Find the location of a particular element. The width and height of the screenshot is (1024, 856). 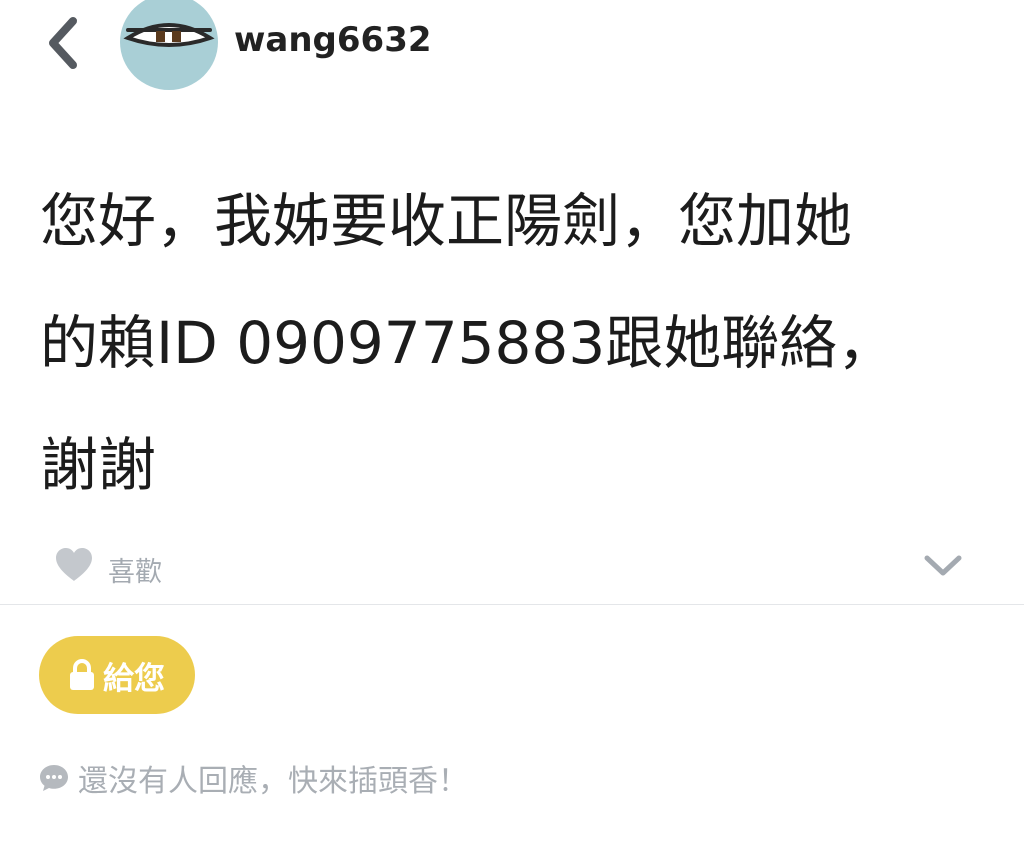

like-button: 喜歡 is located at coordinates (108, 565).